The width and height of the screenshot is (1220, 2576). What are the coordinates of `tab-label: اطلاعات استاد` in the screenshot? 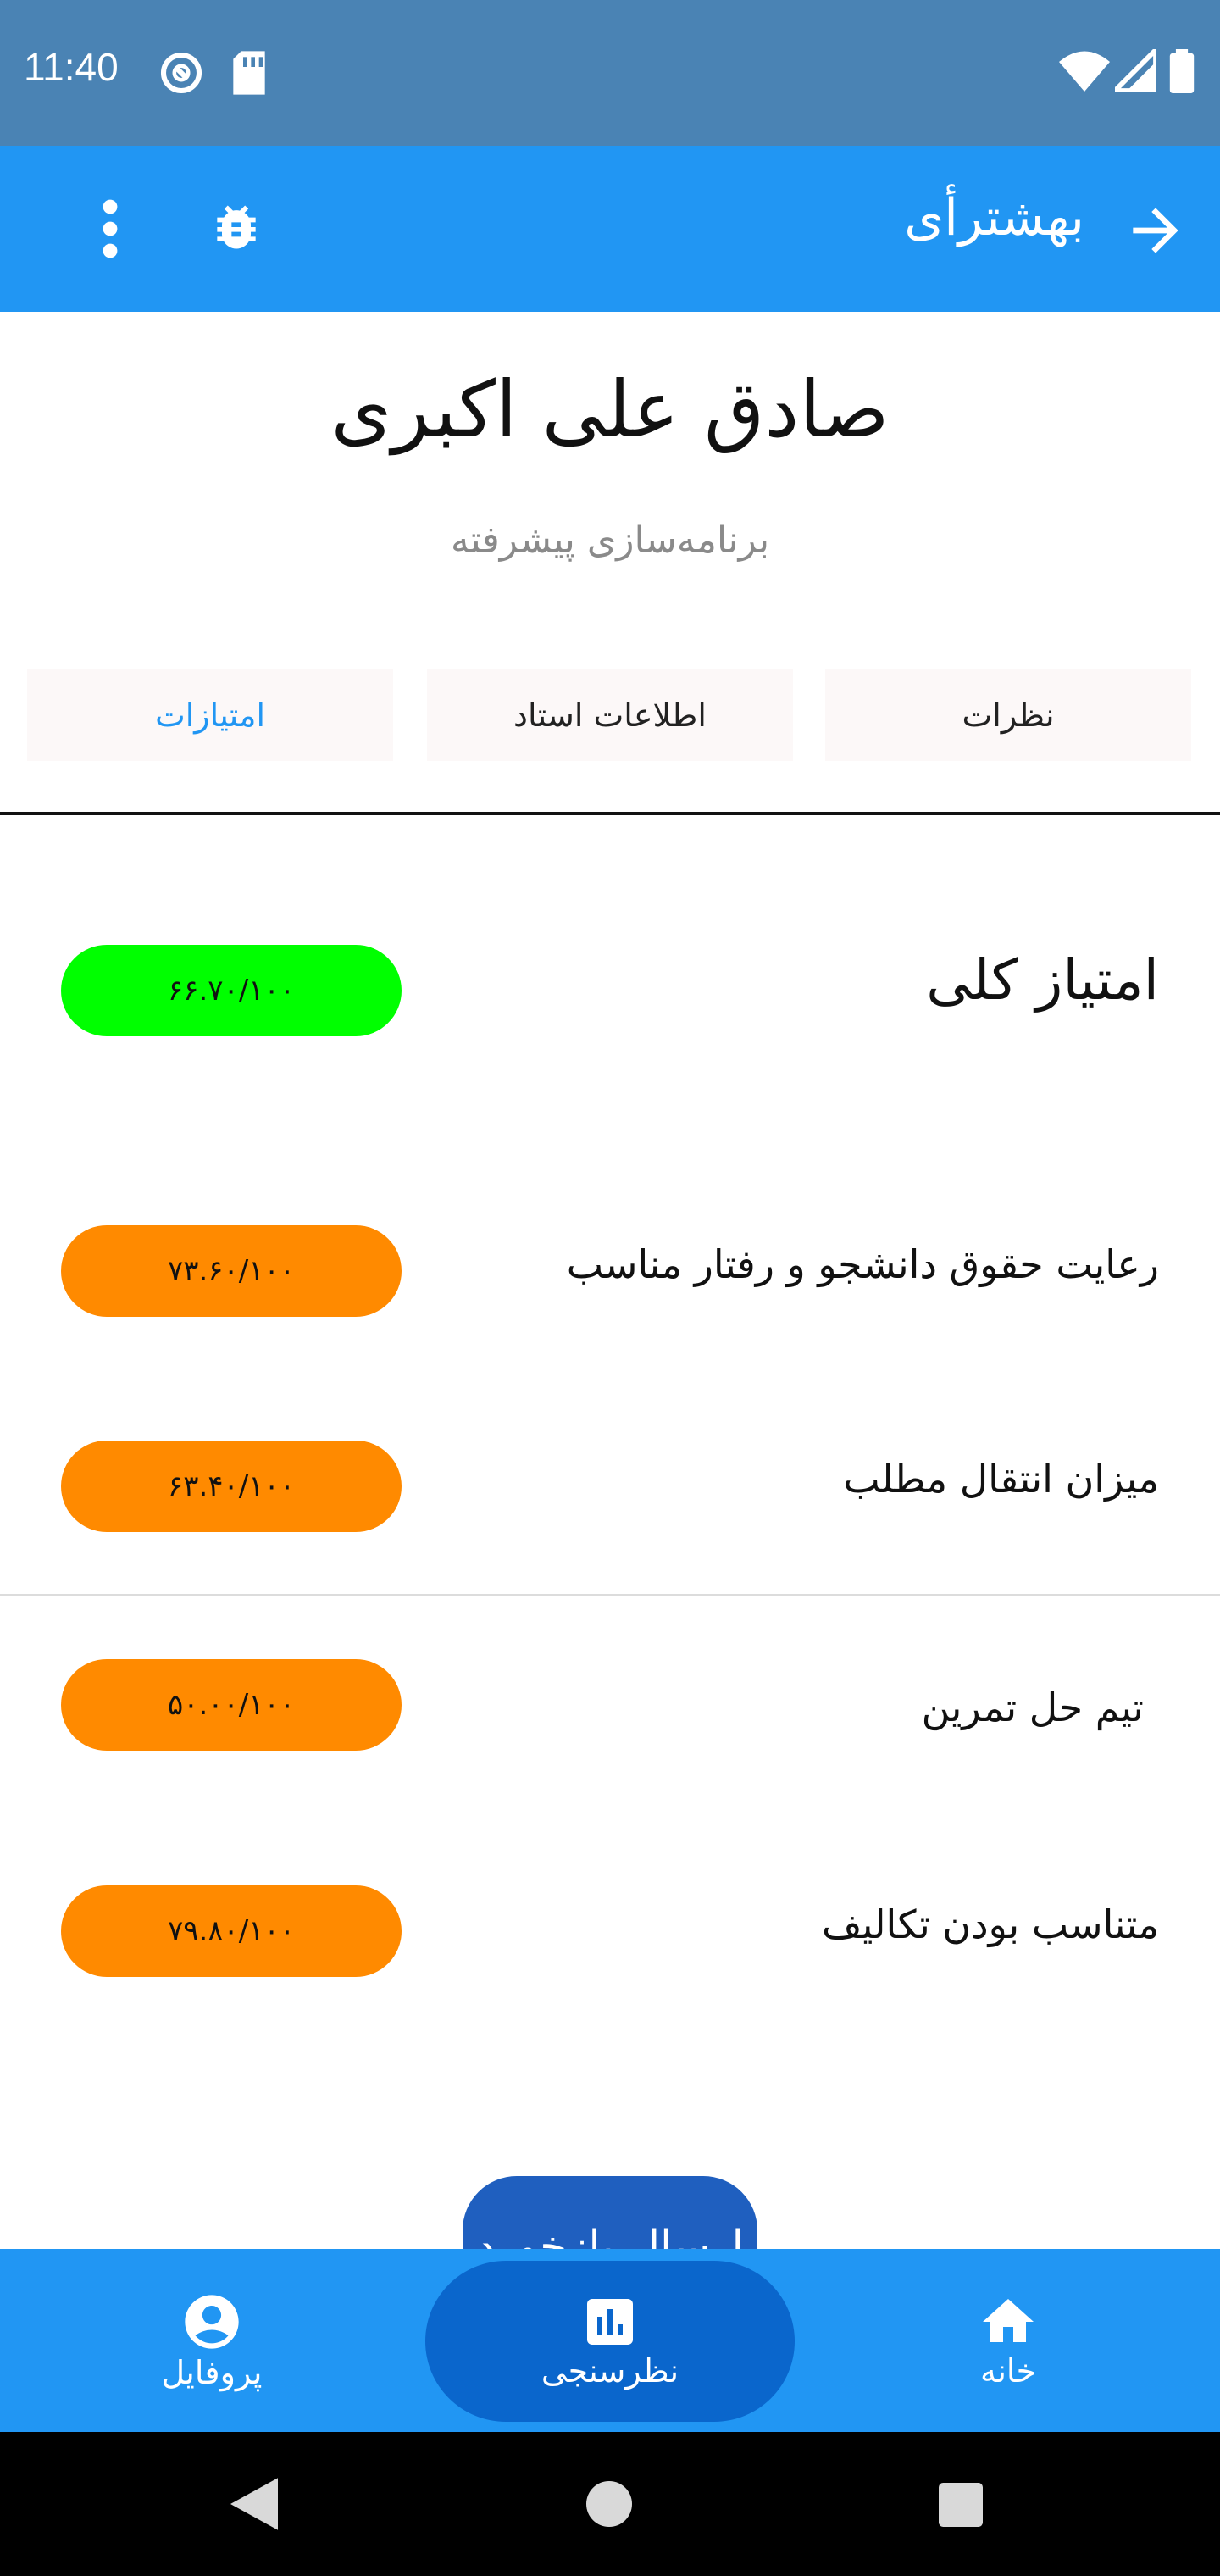 It's located at (610, 715).